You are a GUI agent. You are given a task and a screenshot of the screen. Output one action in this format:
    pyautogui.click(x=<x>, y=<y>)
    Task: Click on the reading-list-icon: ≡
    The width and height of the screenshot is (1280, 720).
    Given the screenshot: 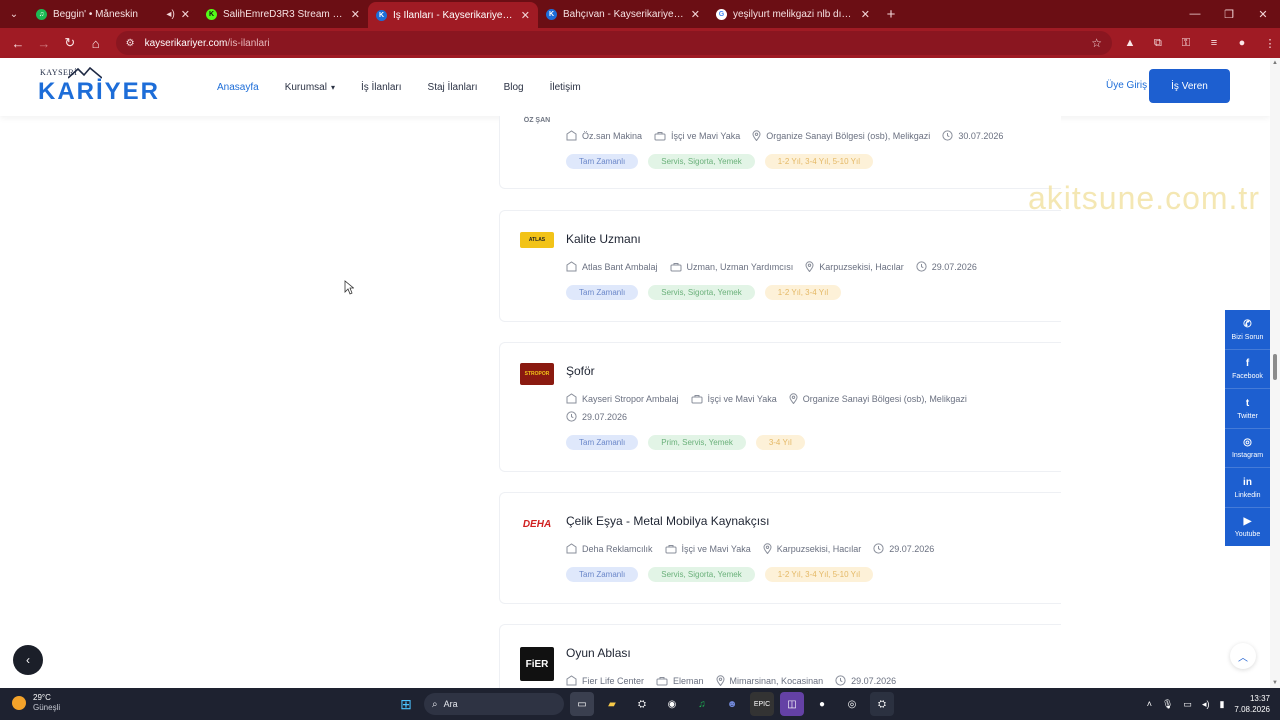 What is the action you would take?
    pyautogui.click(x=1214, y=43)
    